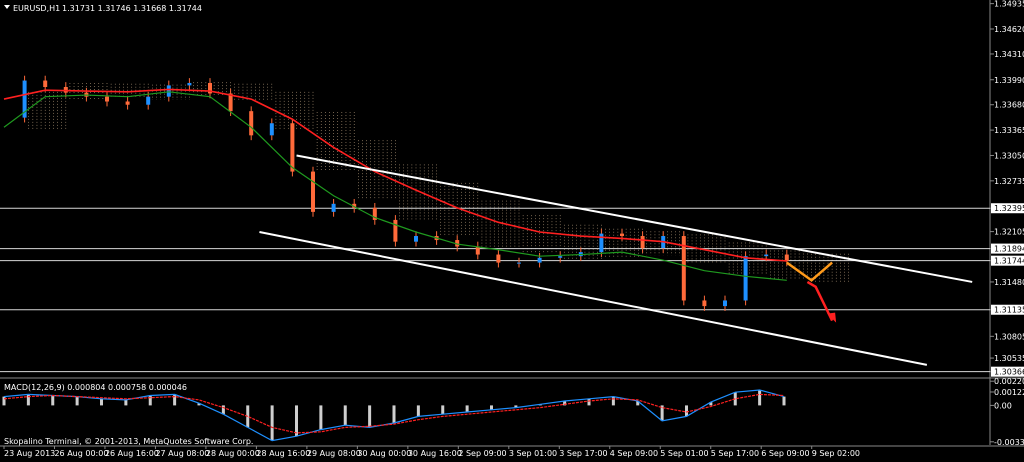 The width and height of the screenshot is (1024, 462). What do you see at coordinates (29, 453) in the screenshot?
I see `time-tick-label: 23 Aug 2013` at bounding box center [29, 453].